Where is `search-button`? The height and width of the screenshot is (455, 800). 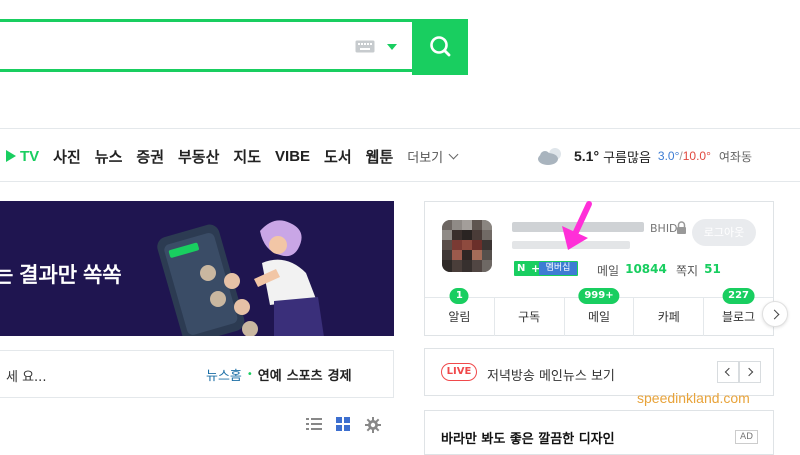 search-button is located at coordinates (440, 47).